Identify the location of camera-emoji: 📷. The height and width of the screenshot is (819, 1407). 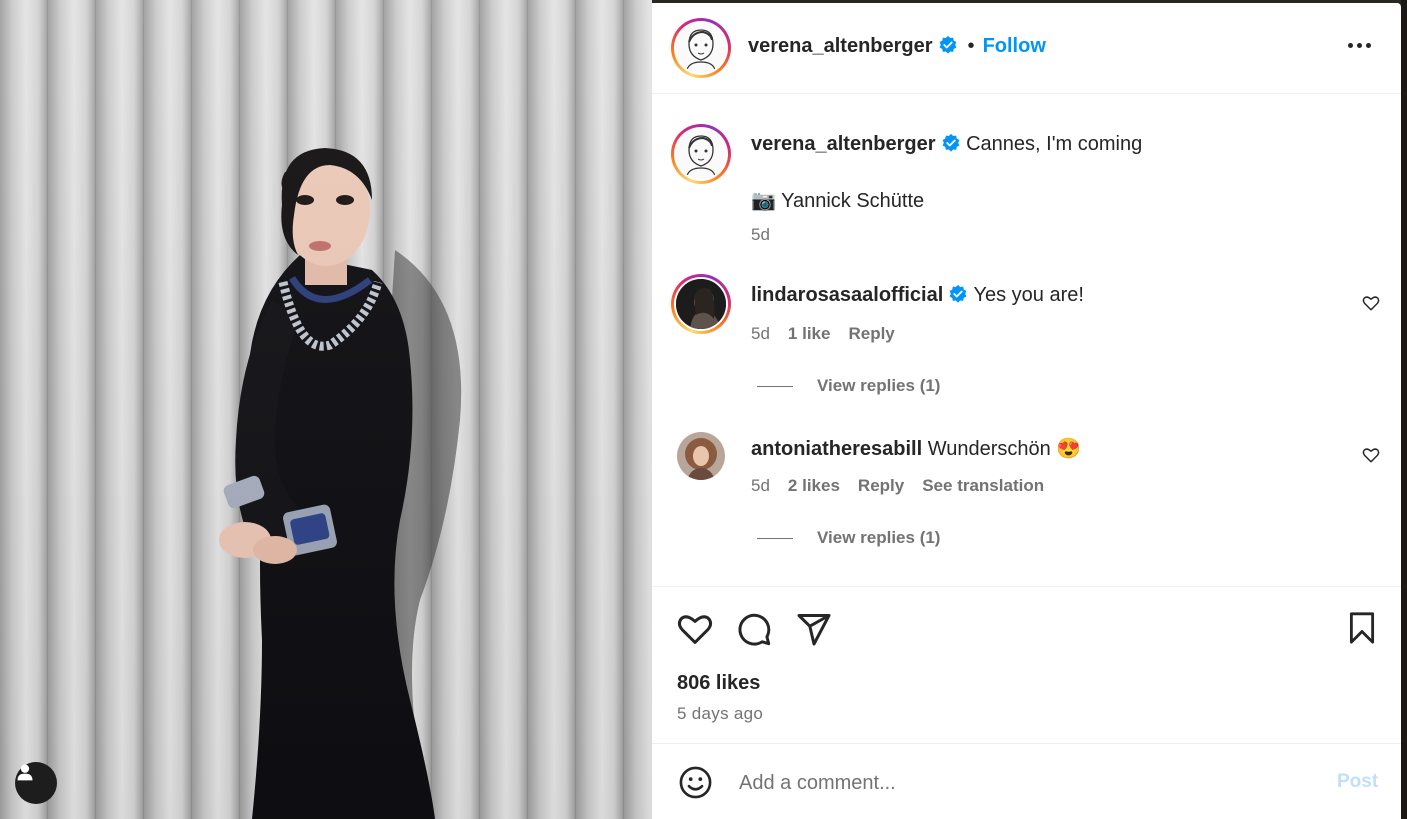
(763, 201).